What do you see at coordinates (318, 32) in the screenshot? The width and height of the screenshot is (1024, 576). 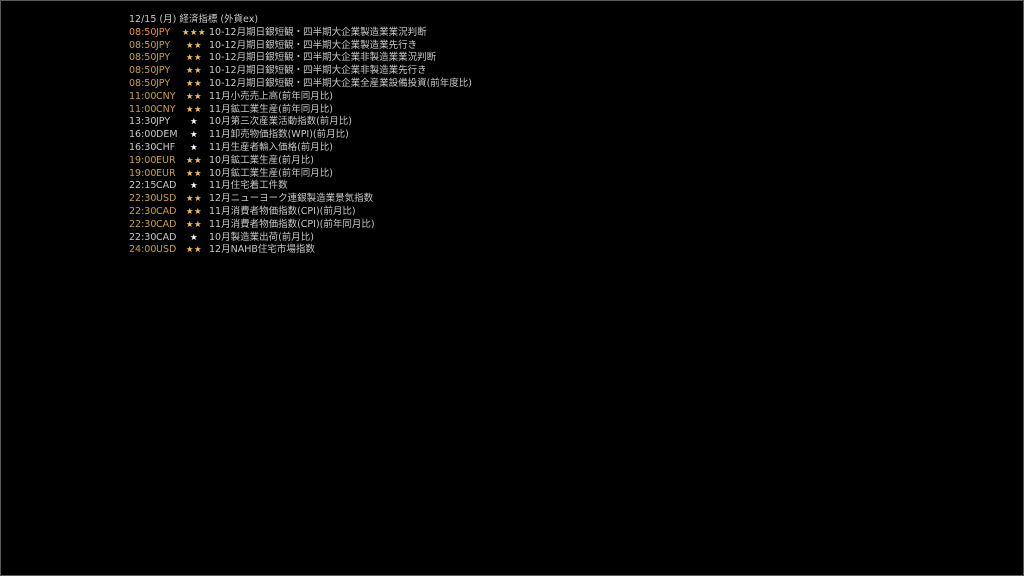 I see `event-title: 10-12月期日銀短観・四半期大企業製造業業況判断` at bounding box center [318, 32].